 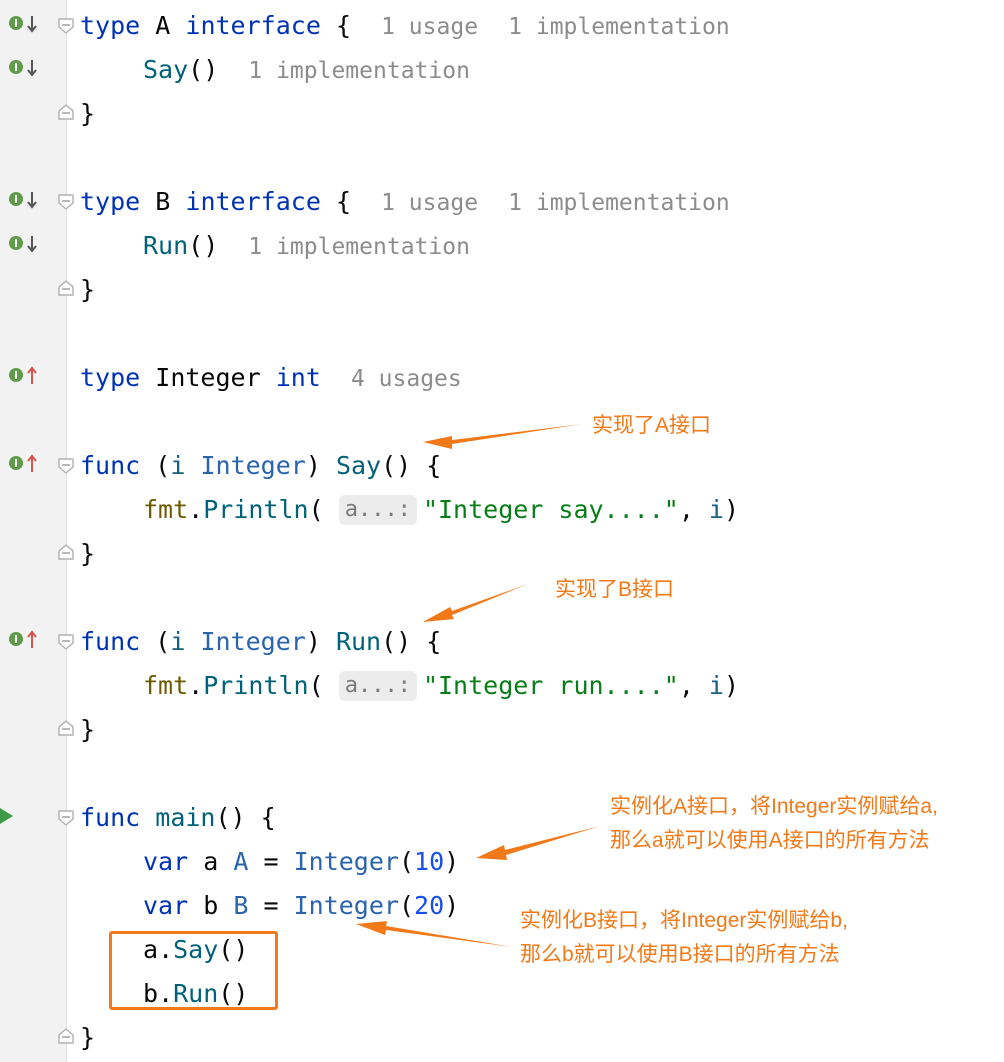 I want to click on annotation-run: 实现了B接口, so click(x=615, y=589).